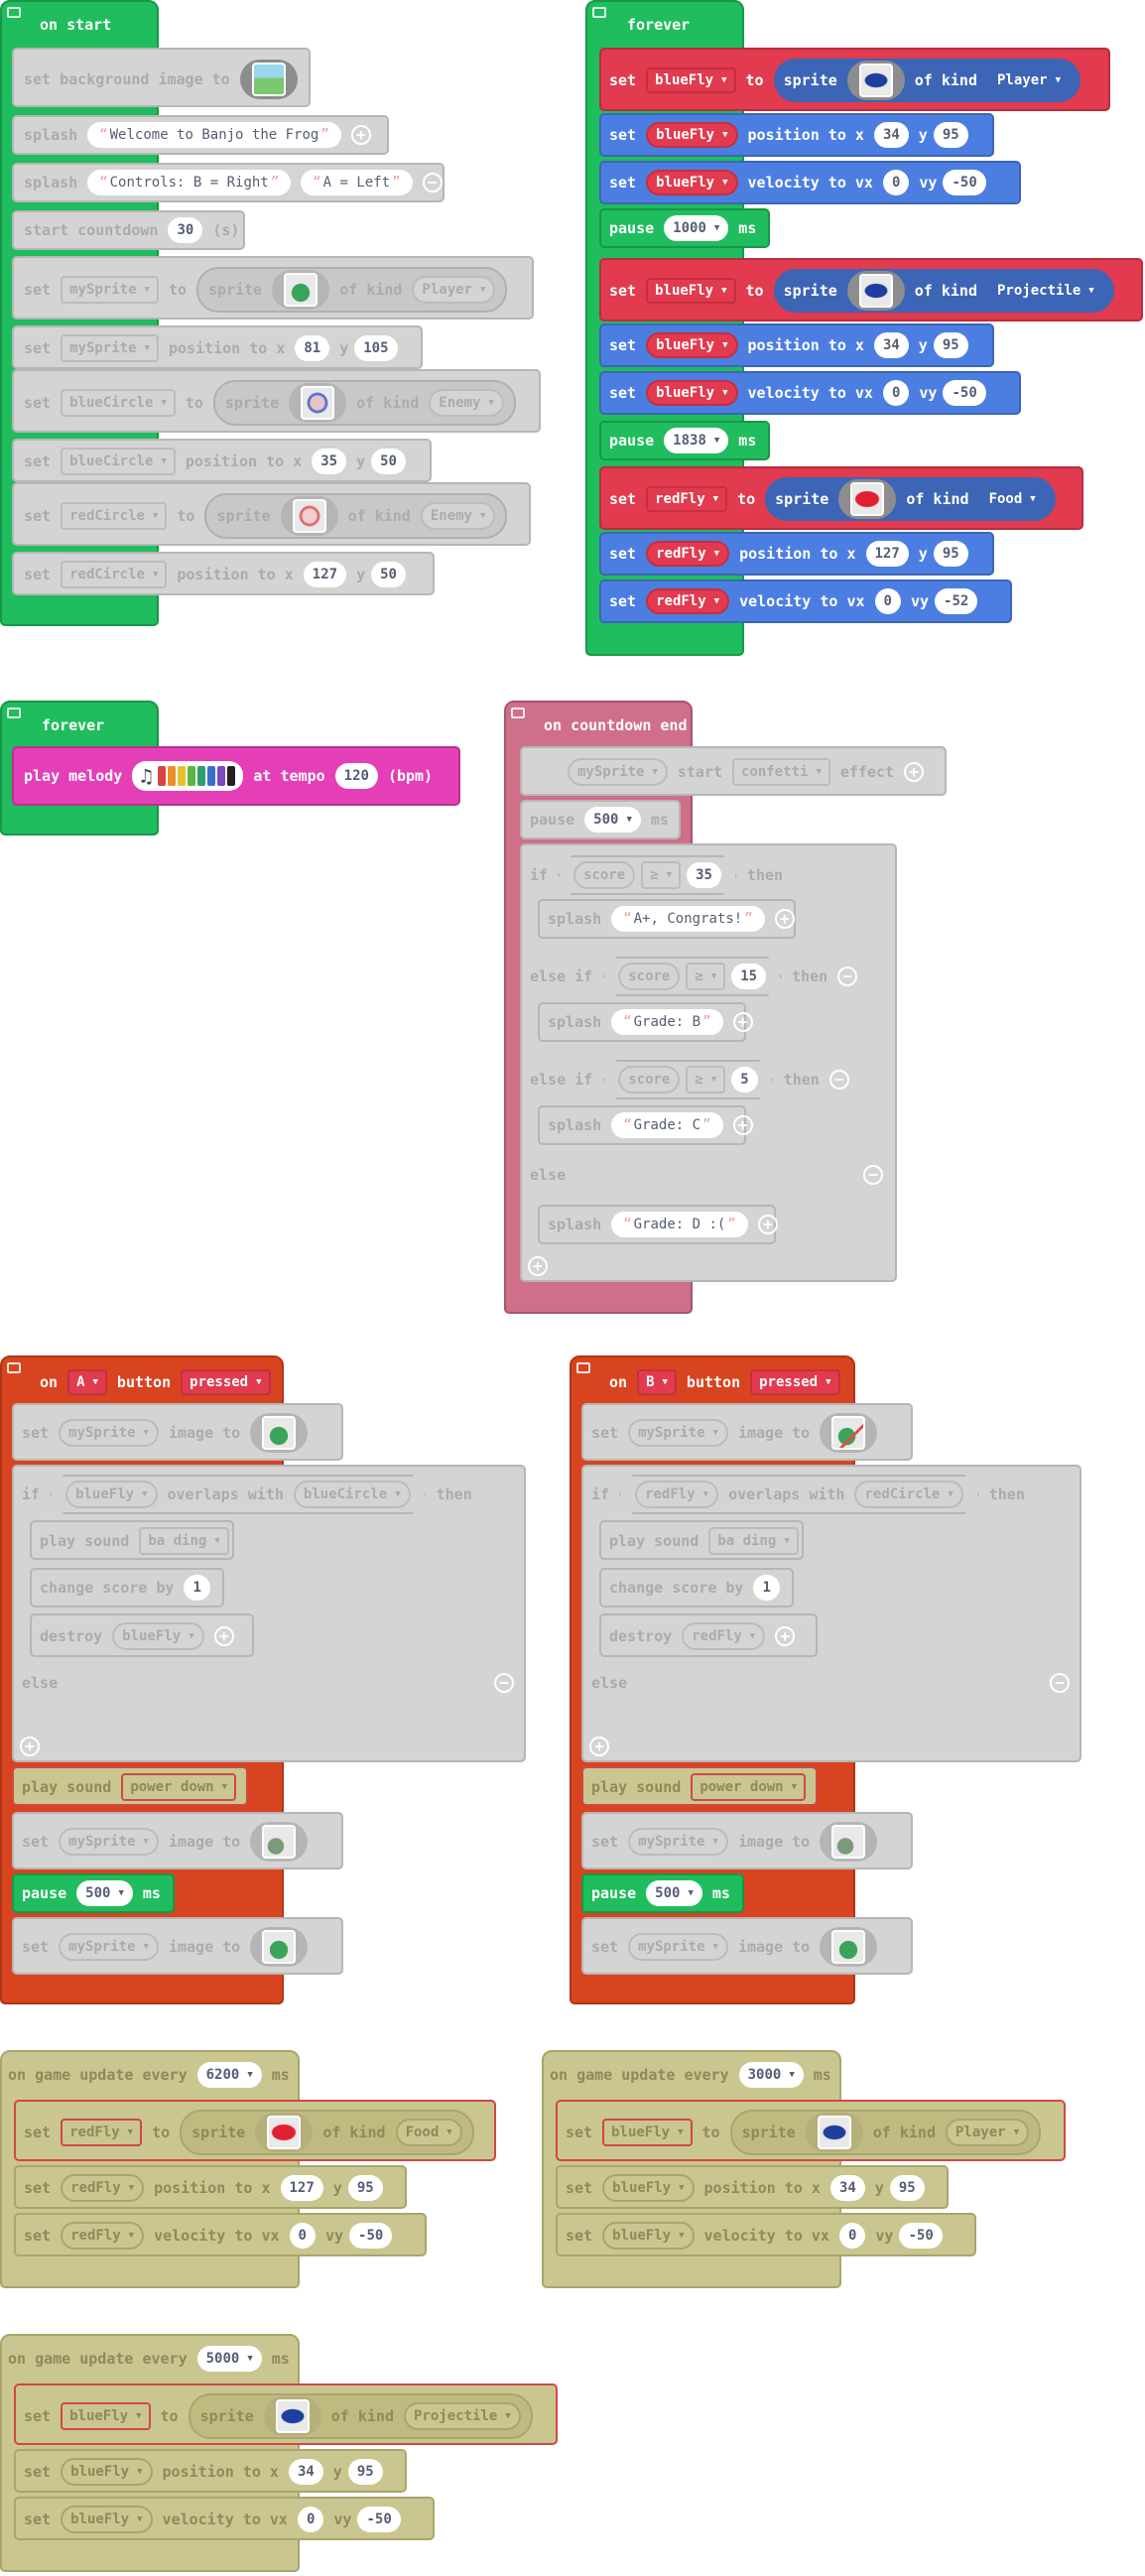 The width and height of the screenshot is (1145, 2576). I want to click on sound-dropdown: ba ding, so click(184, 1541).